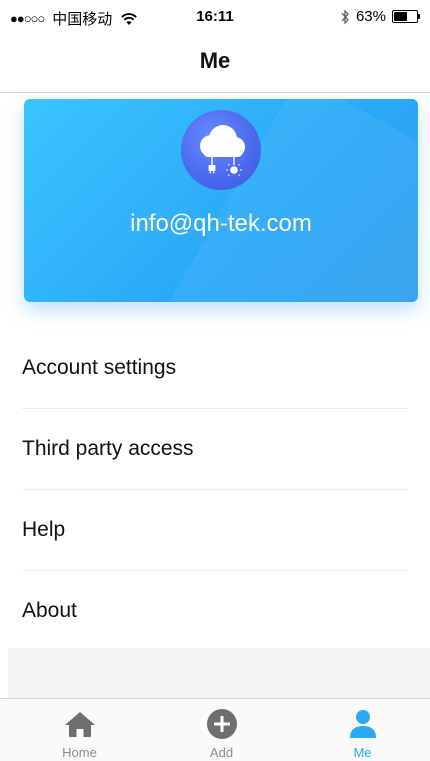 The image size is (430, 761). Describe the element at coordinates (215, 60) in the screenshot. I see `page-title: Me` at that location.